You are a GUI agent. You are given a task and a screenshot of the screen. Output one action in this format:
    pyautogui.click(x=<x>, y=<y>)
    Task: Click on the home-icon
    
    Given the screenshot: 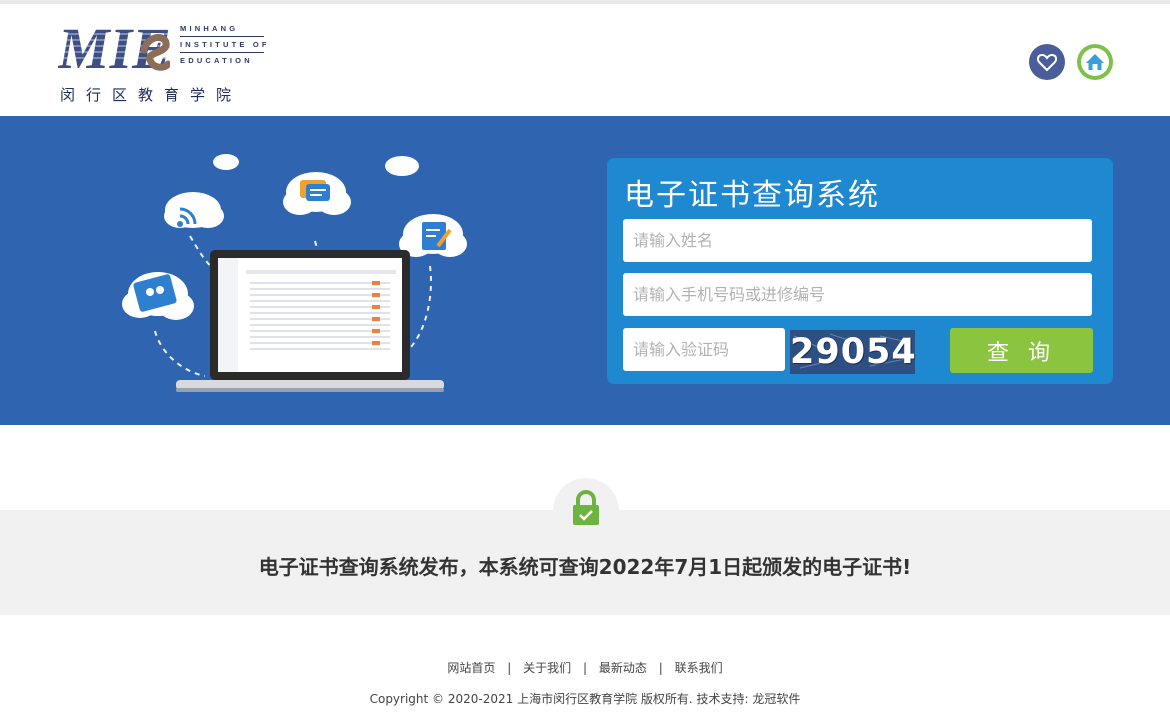 What is the action you would take?
    pyautogui.click(x=1095, y=62)
    